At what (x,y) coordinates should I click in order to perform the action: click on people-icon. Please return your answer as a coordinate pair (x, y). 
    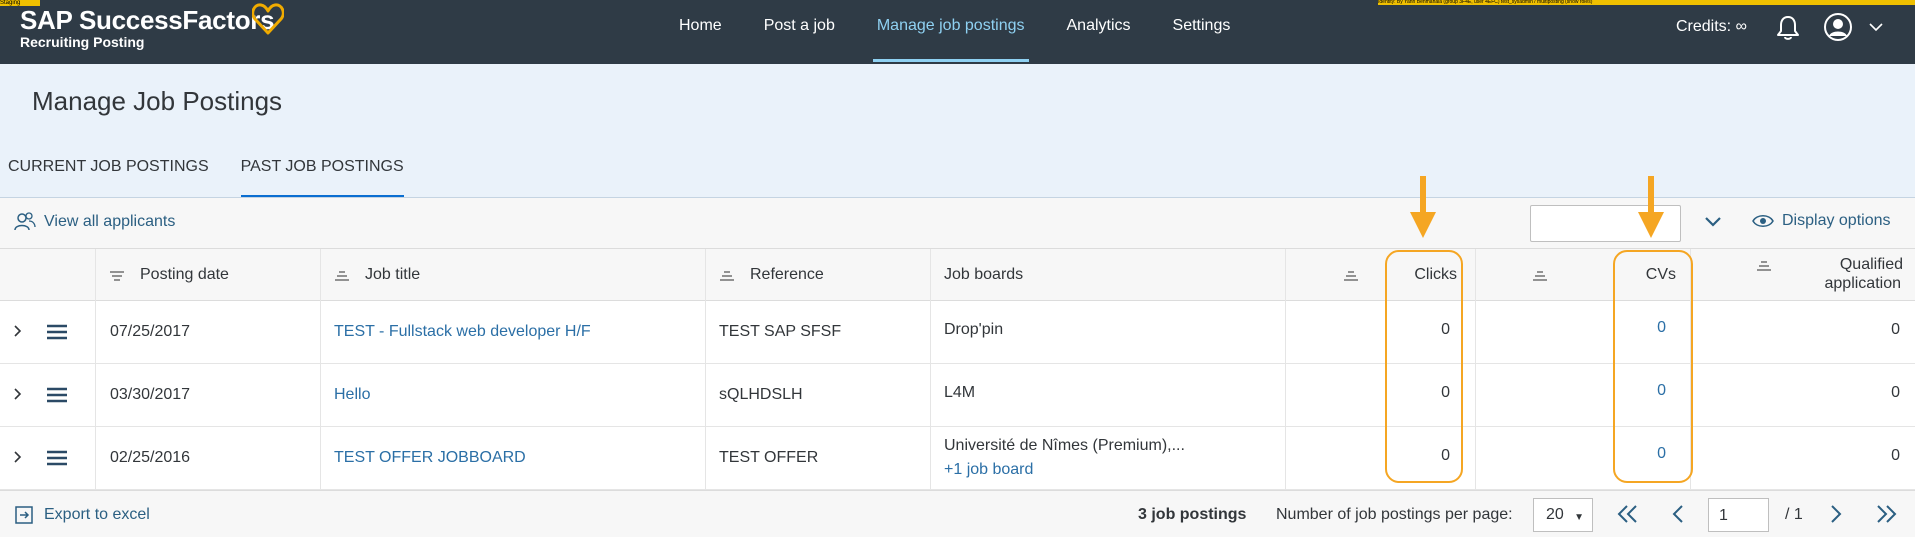
    Looking at the image, I should click on (25, 221).